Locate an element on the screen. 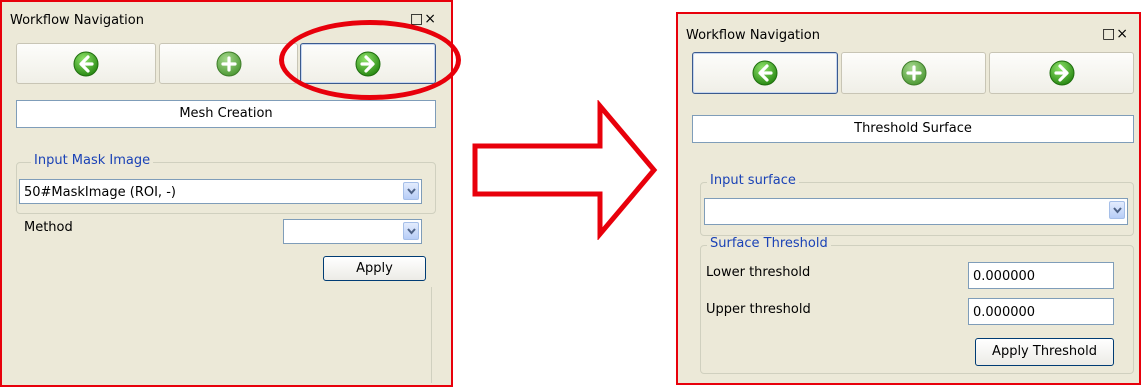  method-label: Method is located at coordinates (48, 227).